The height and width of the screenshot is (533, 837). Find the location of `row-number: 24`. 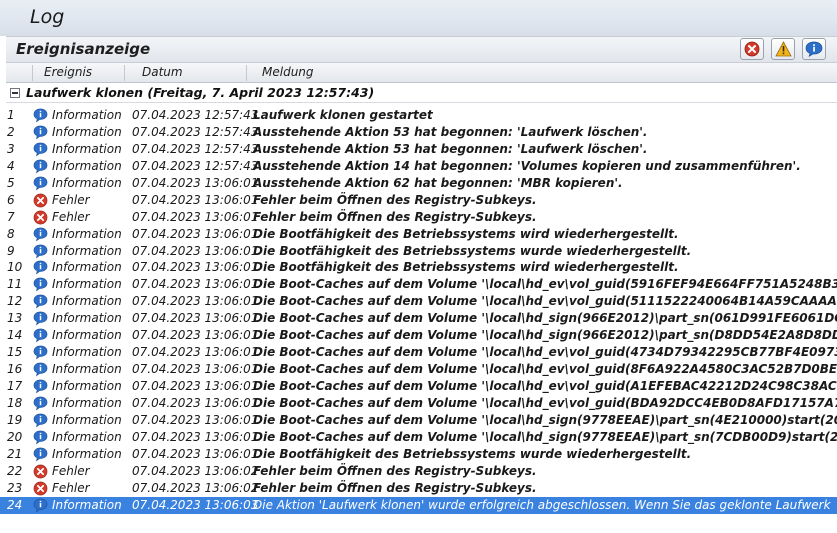

row-number: 24 is located at coordinates (15, 504).